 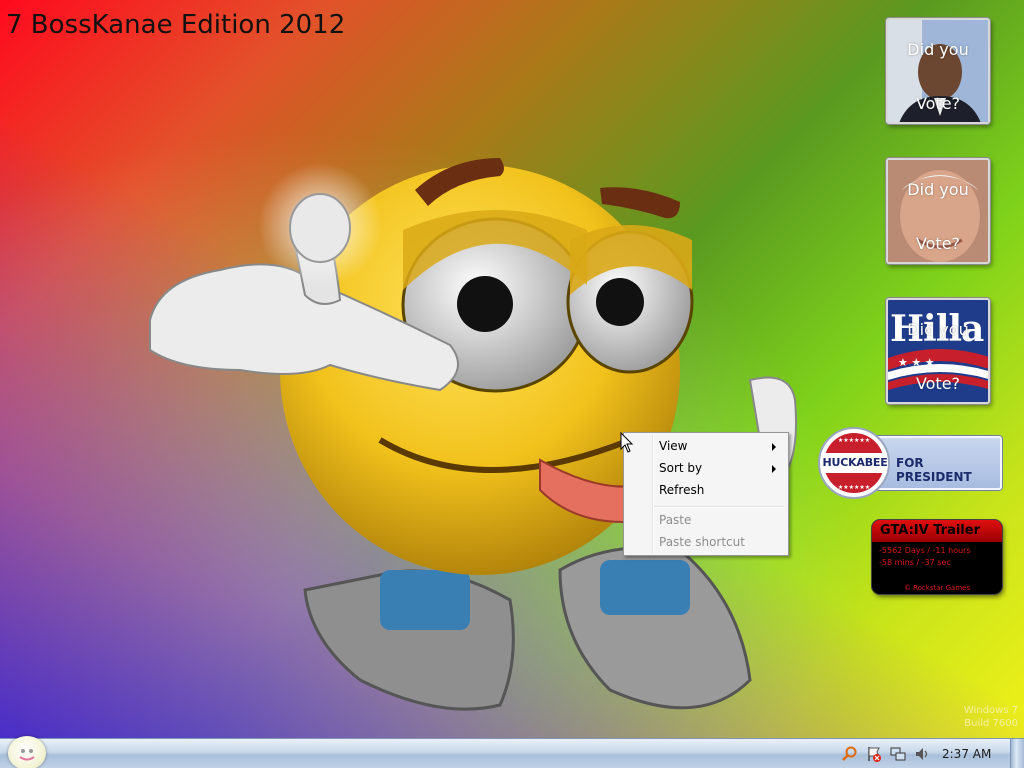 I want to click on gadget-mccain-did-you-vote: Did you Vote?, so click(x=938, y=211).